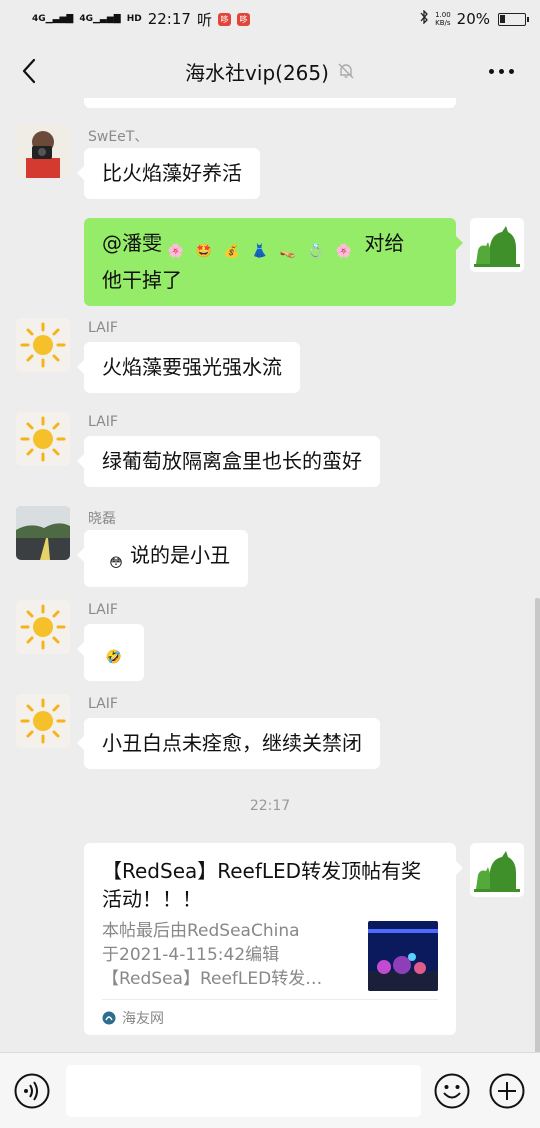  I want to click on more-button, so click(501, 71).